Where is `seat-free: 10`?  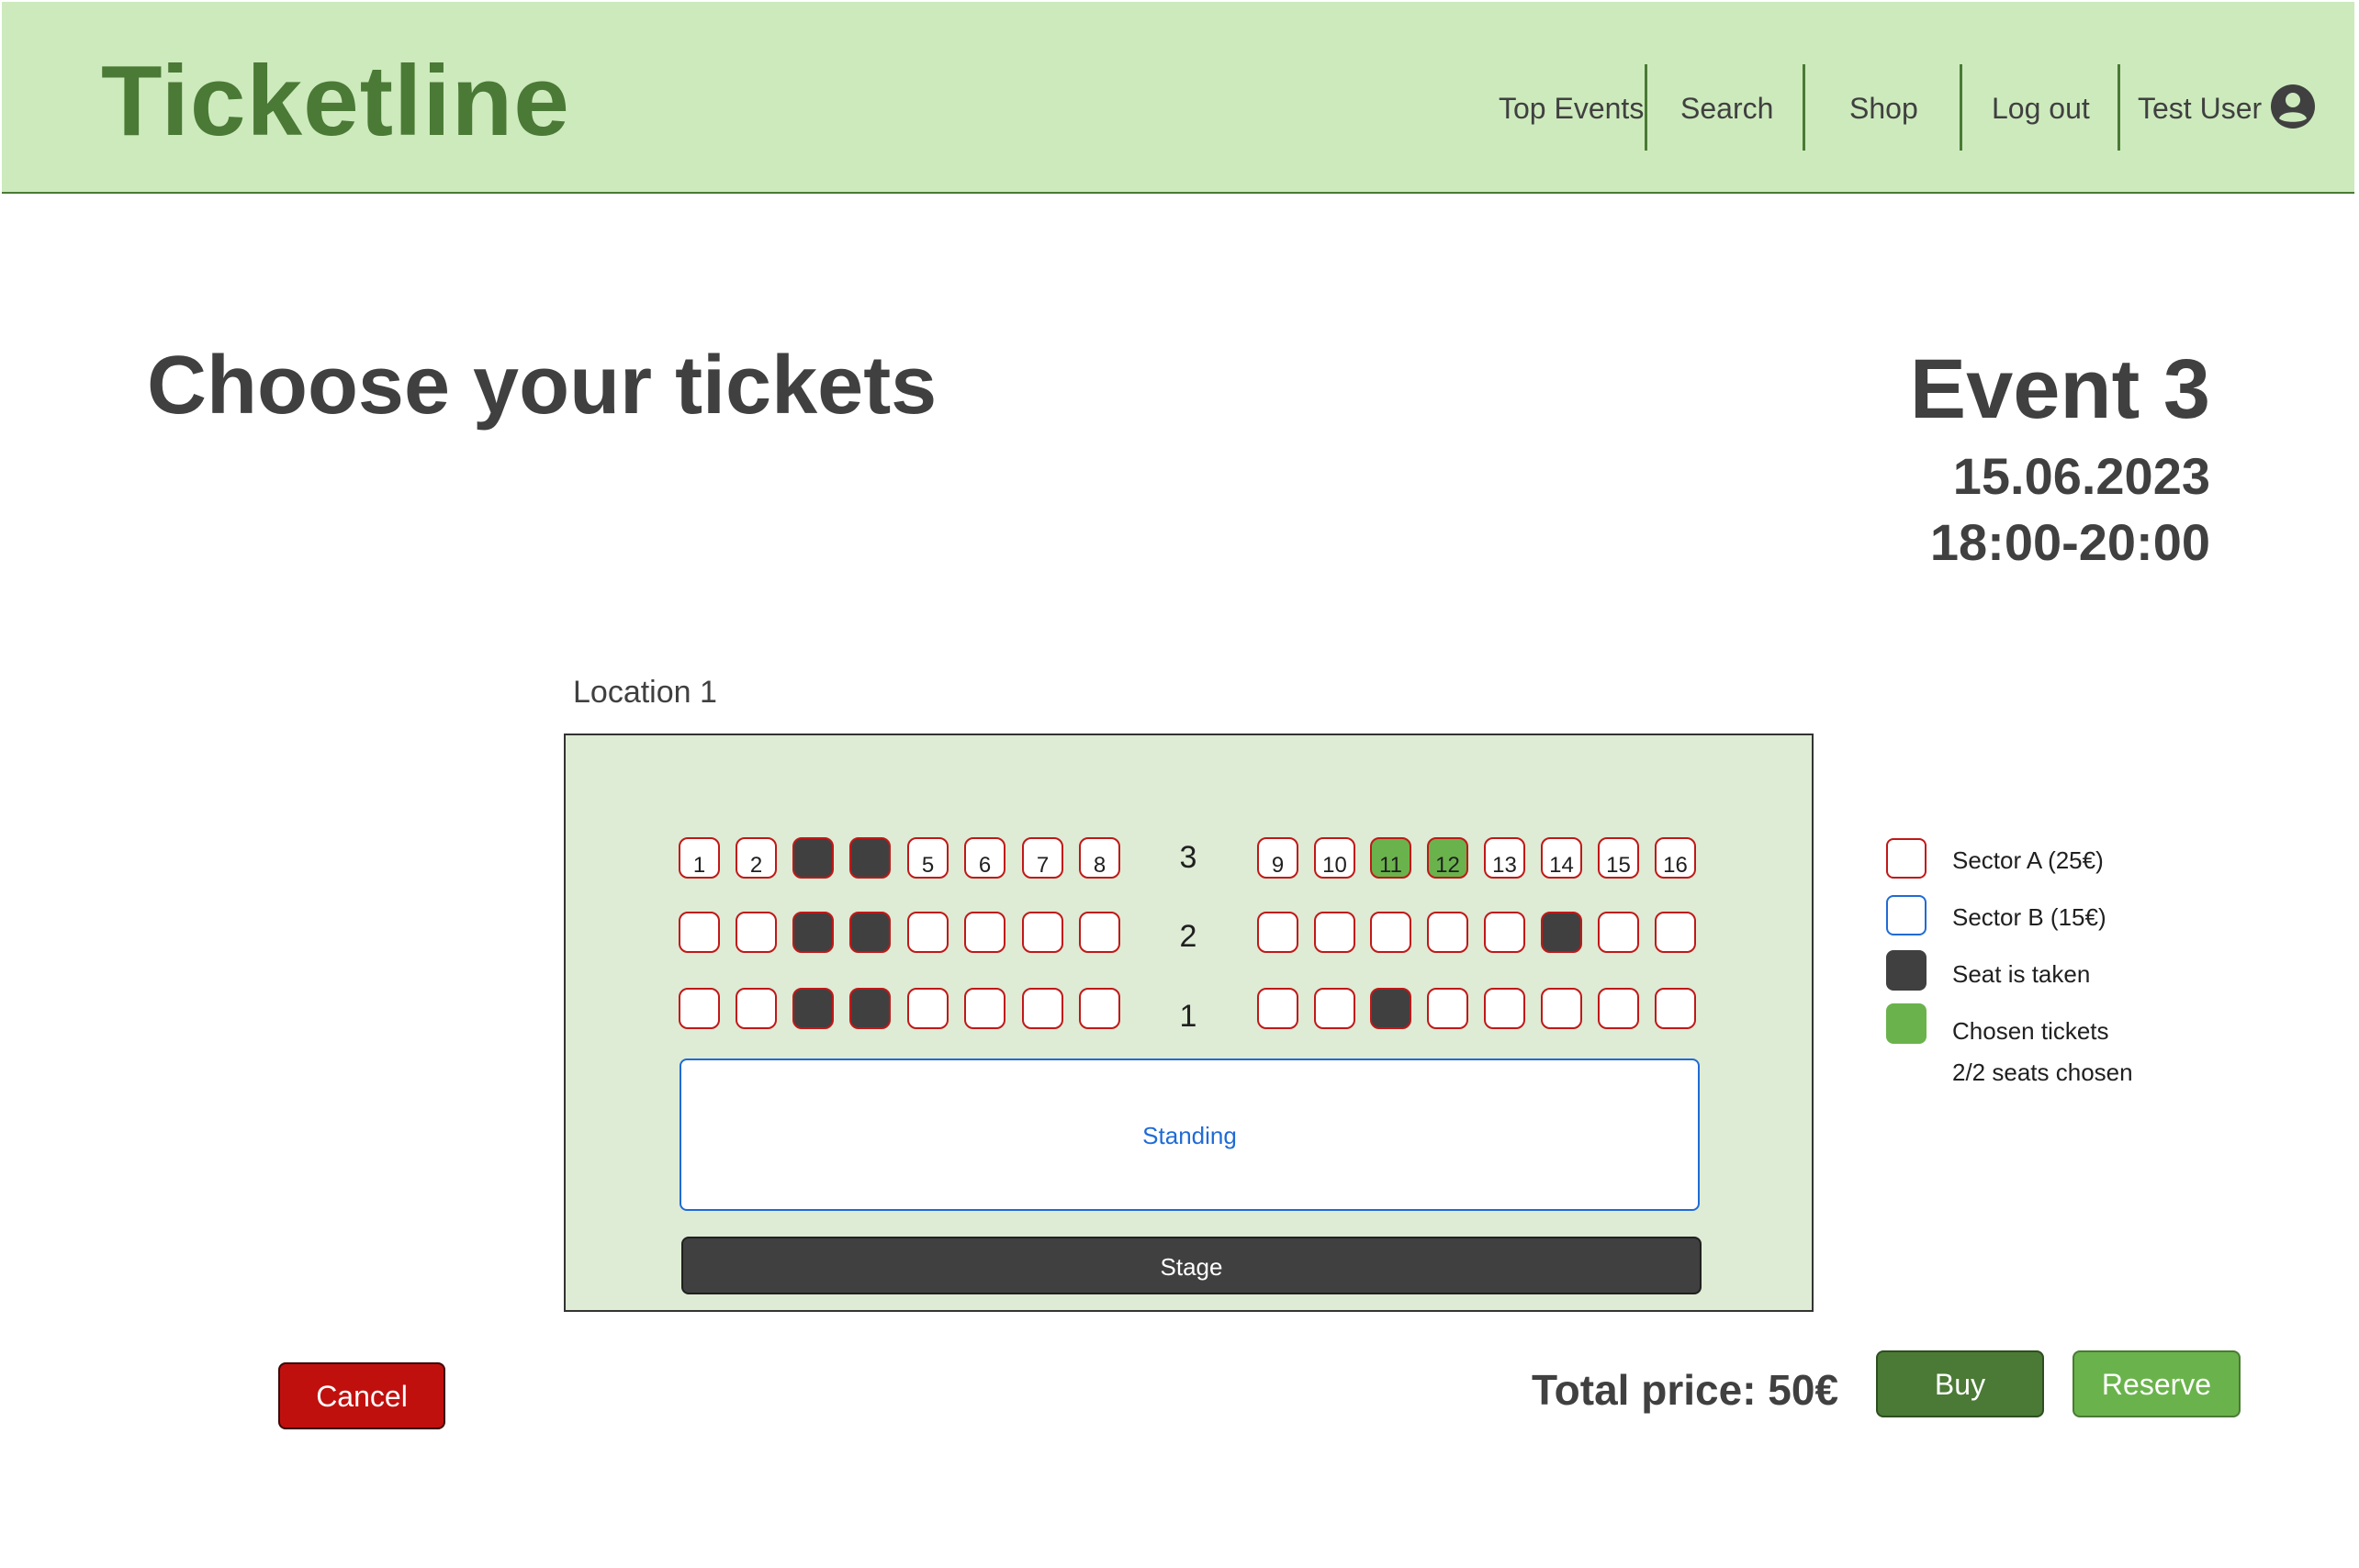 seat-free: 10 is located at coordinates (1334, 858).